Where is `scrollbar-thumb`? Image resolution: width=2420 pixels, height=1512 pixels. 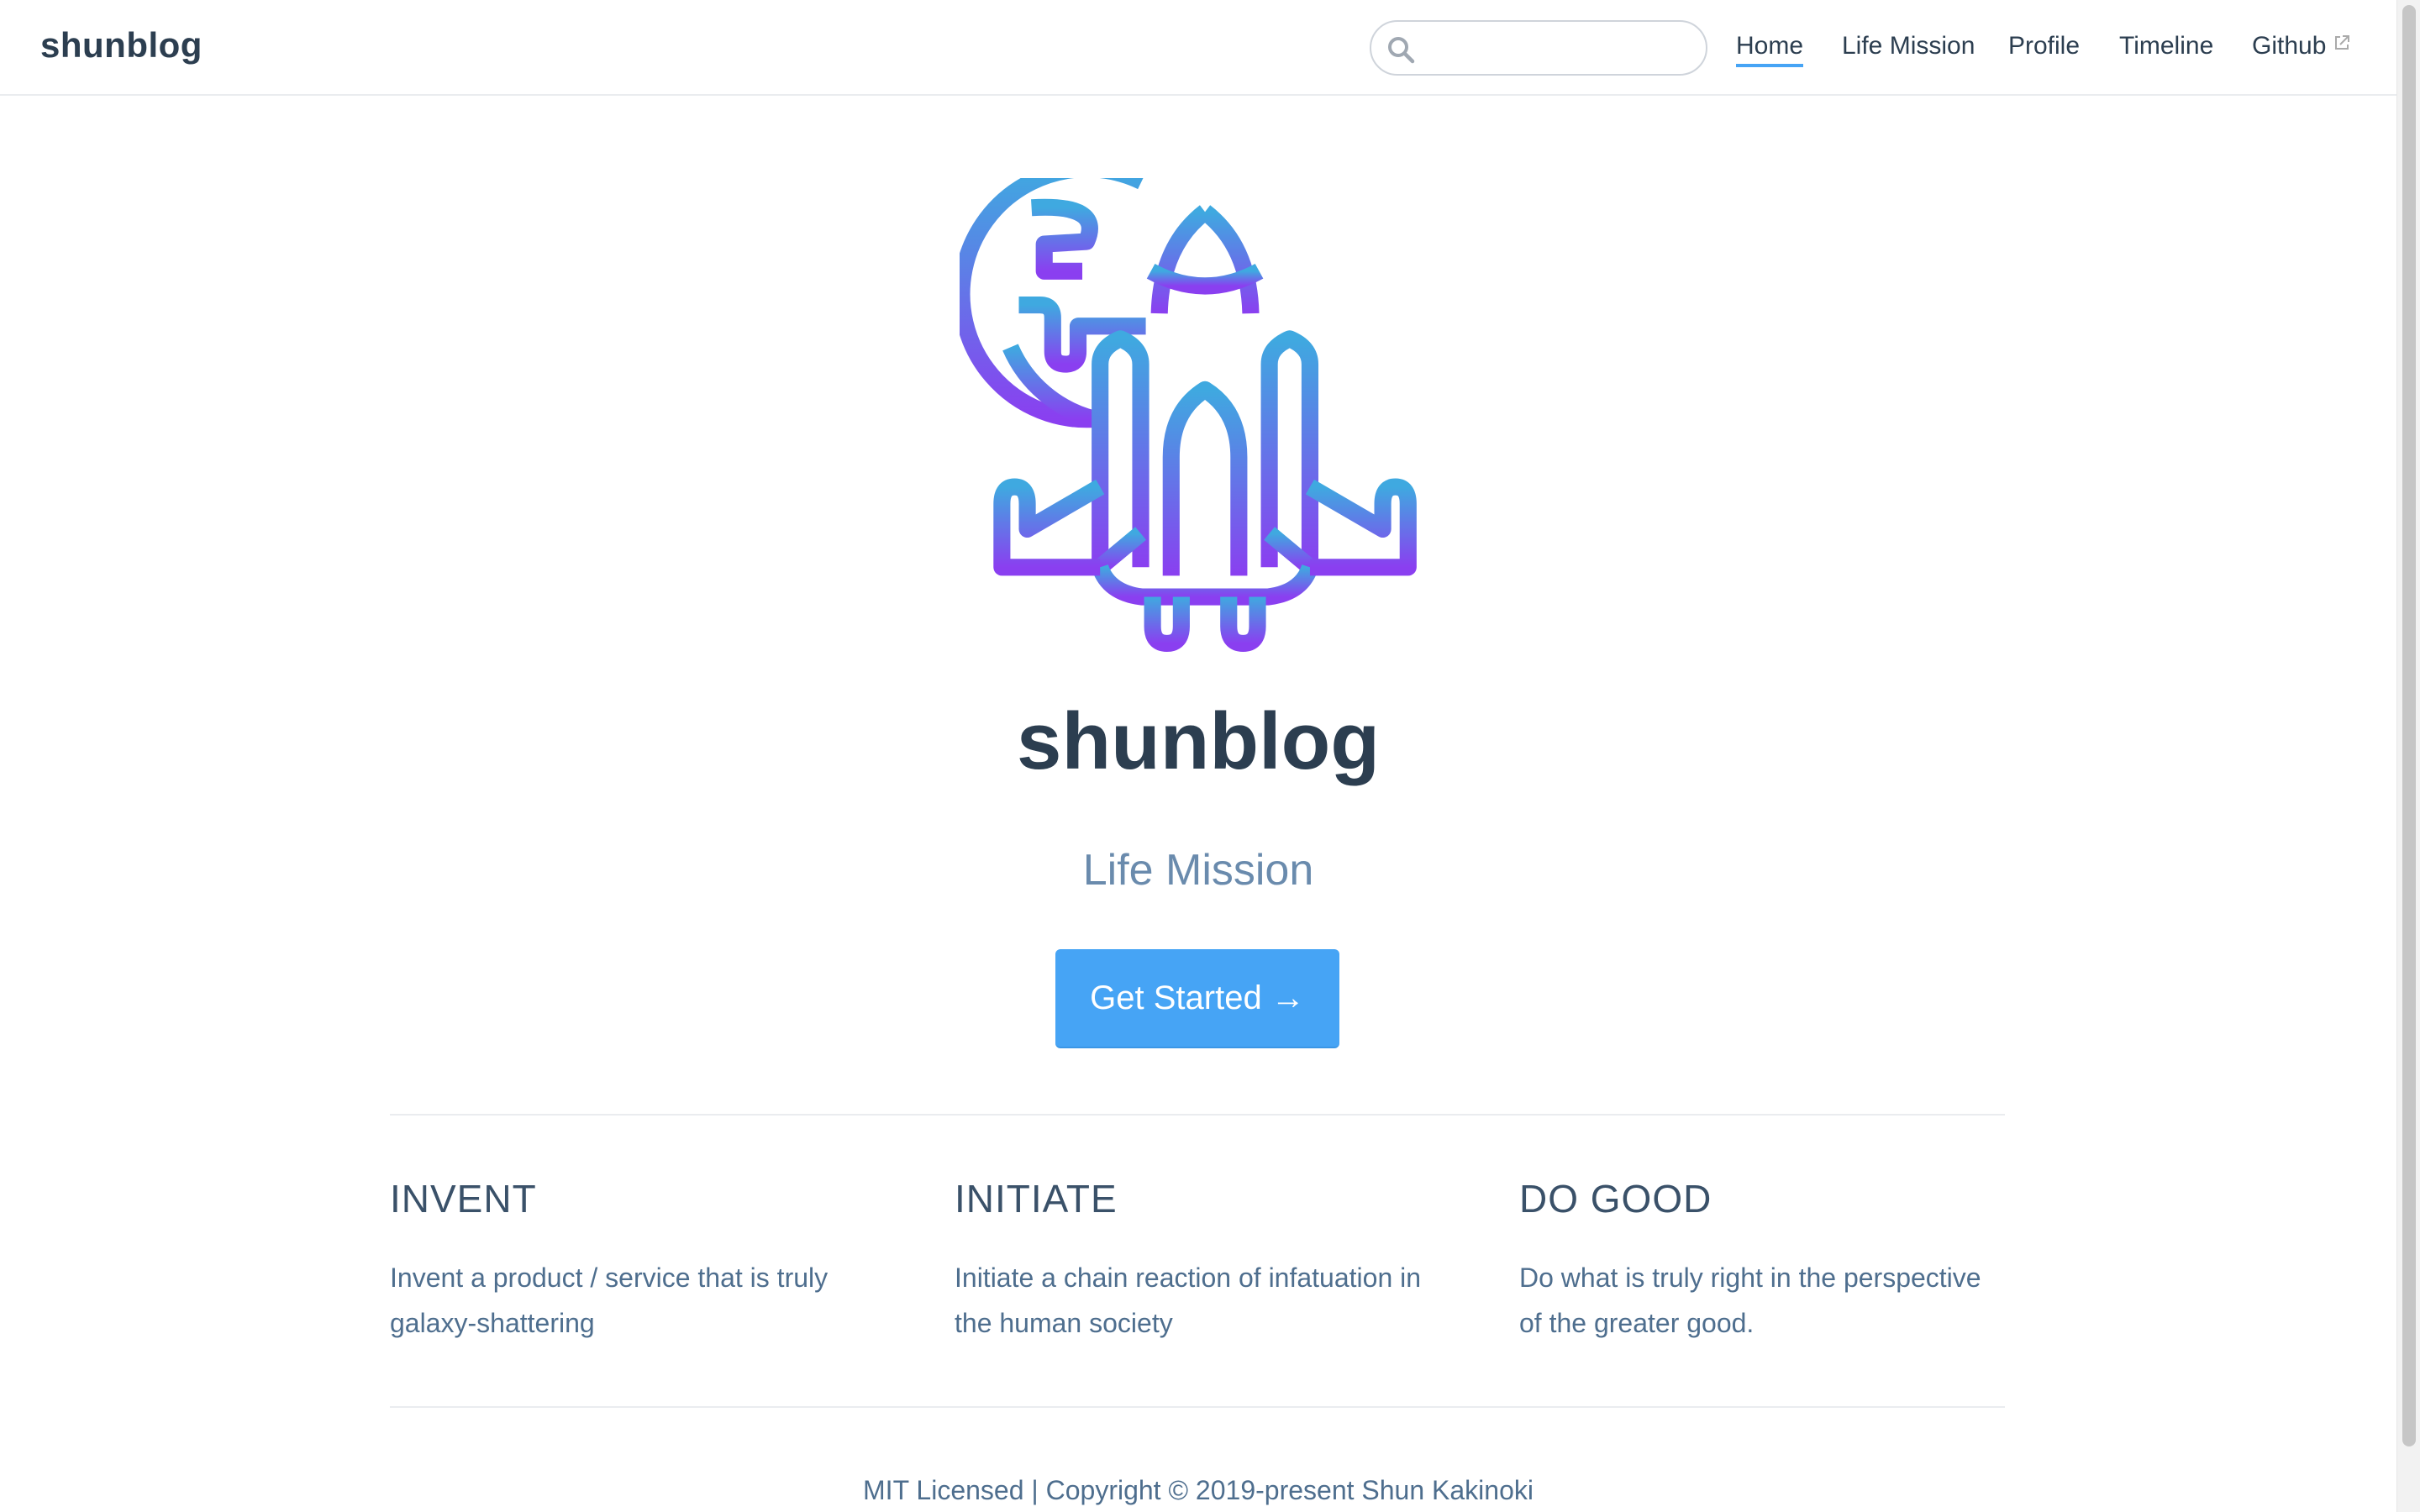
scrollbar-thumb is located at coordinates (2409, 725).